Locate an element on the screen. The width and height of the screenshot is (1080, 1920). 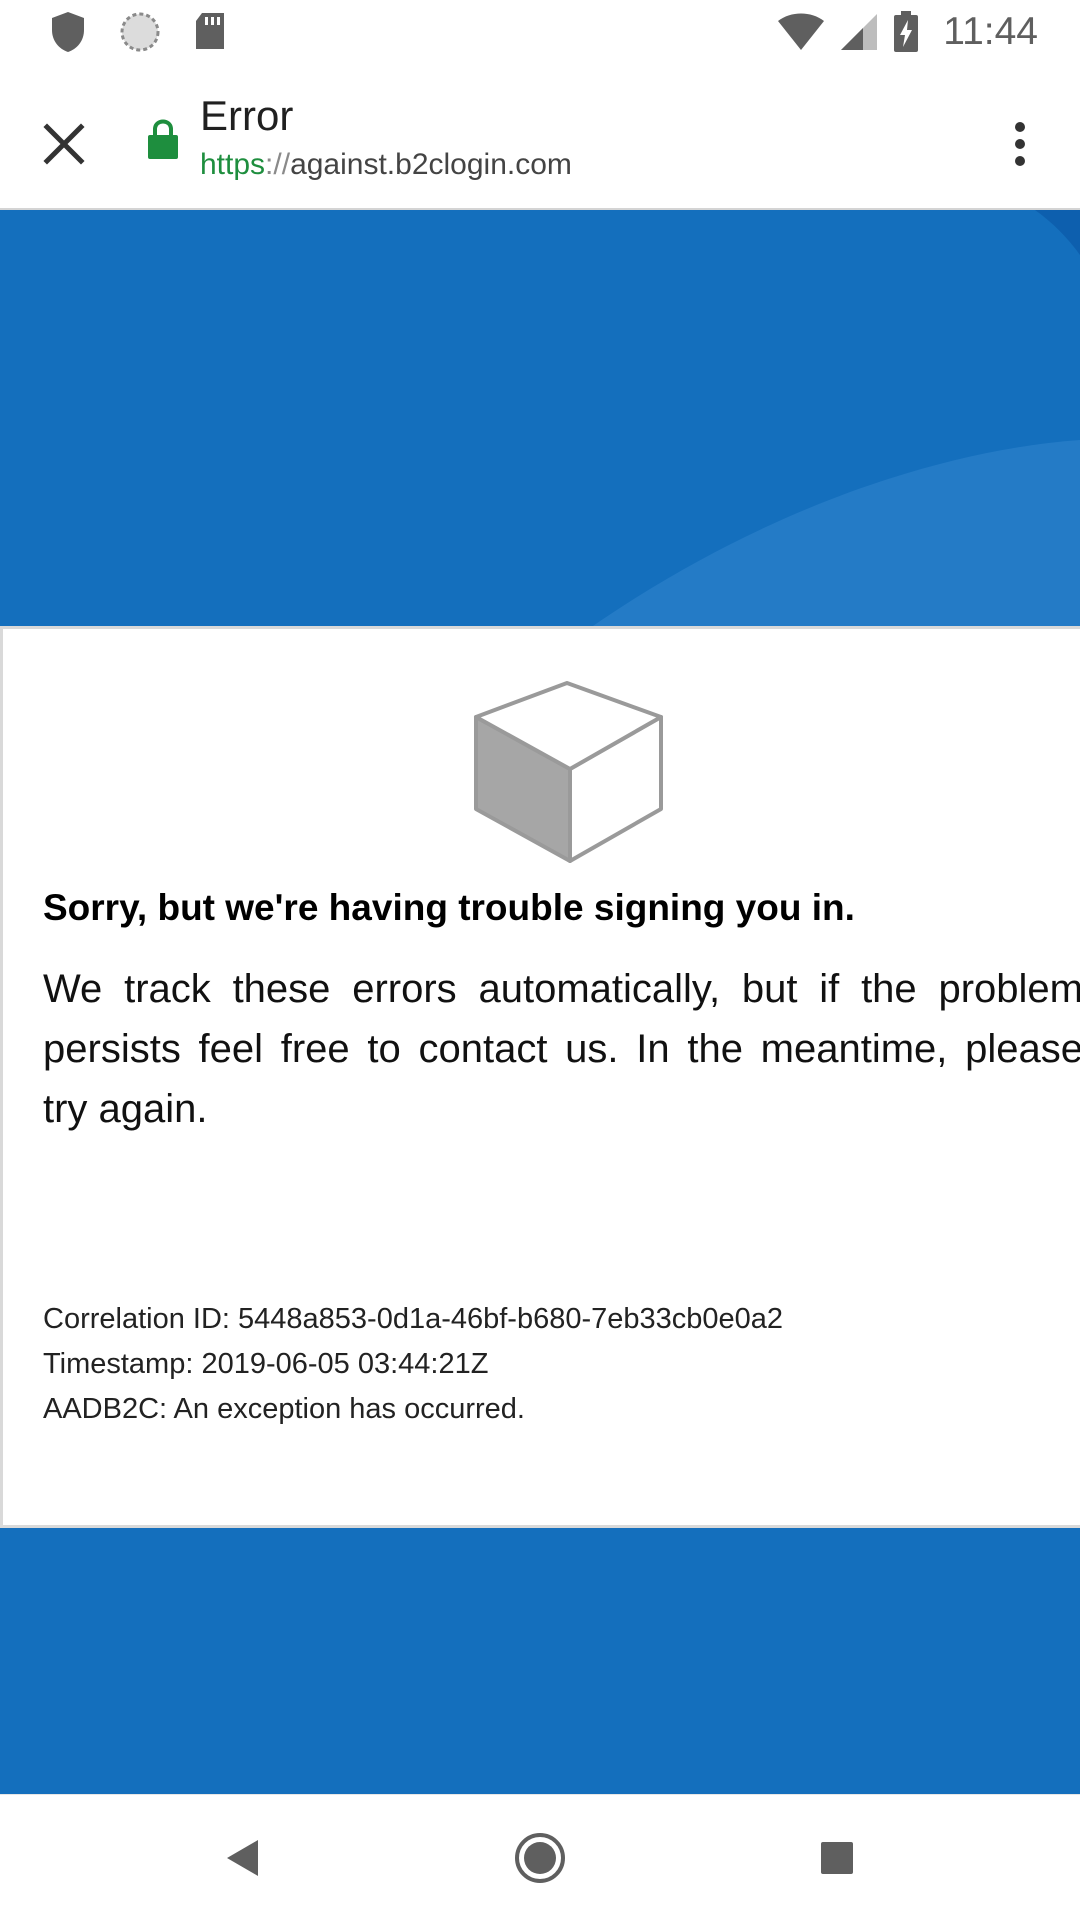
close-button is located at coordinates (64, 144).